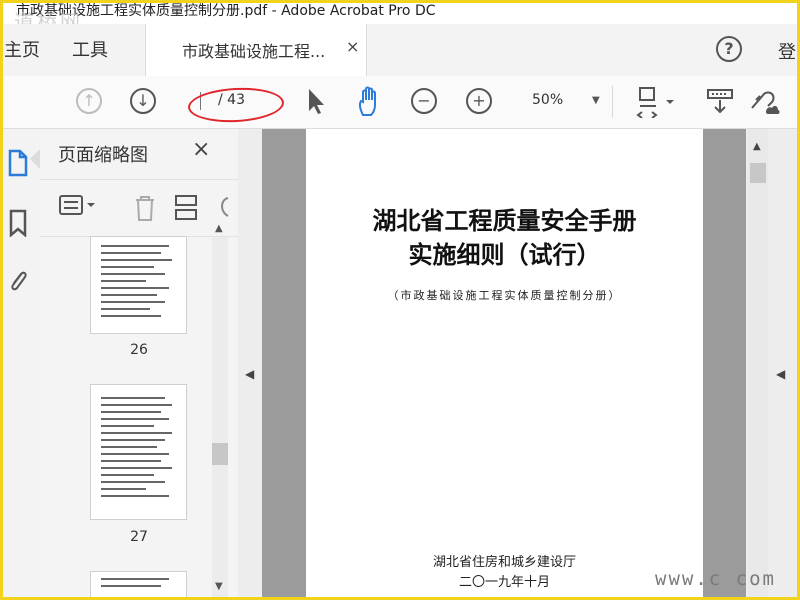 The image size is (800, 600). I want to click on toolbar-divider, so click(612, 102).